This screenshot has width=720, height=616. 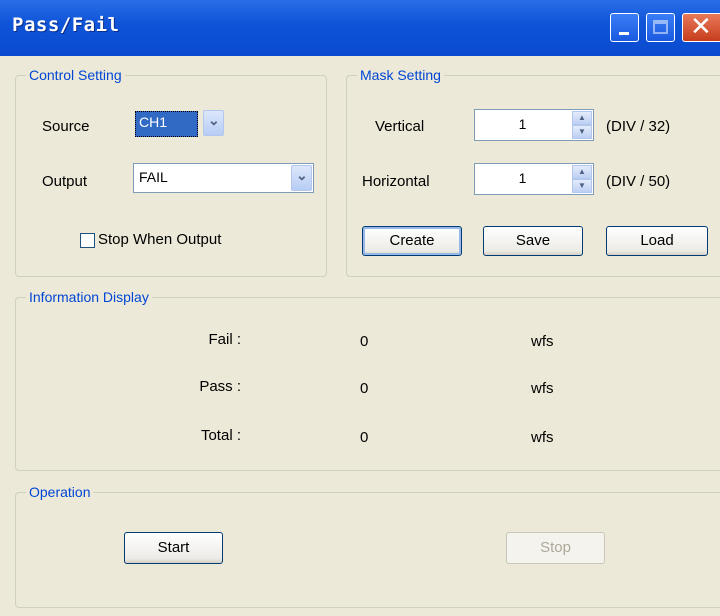 What do you see at coordinates (87, 240) in the screenshot?
I see `stop-when-output-checkbox` at bounding box center [87, 240].